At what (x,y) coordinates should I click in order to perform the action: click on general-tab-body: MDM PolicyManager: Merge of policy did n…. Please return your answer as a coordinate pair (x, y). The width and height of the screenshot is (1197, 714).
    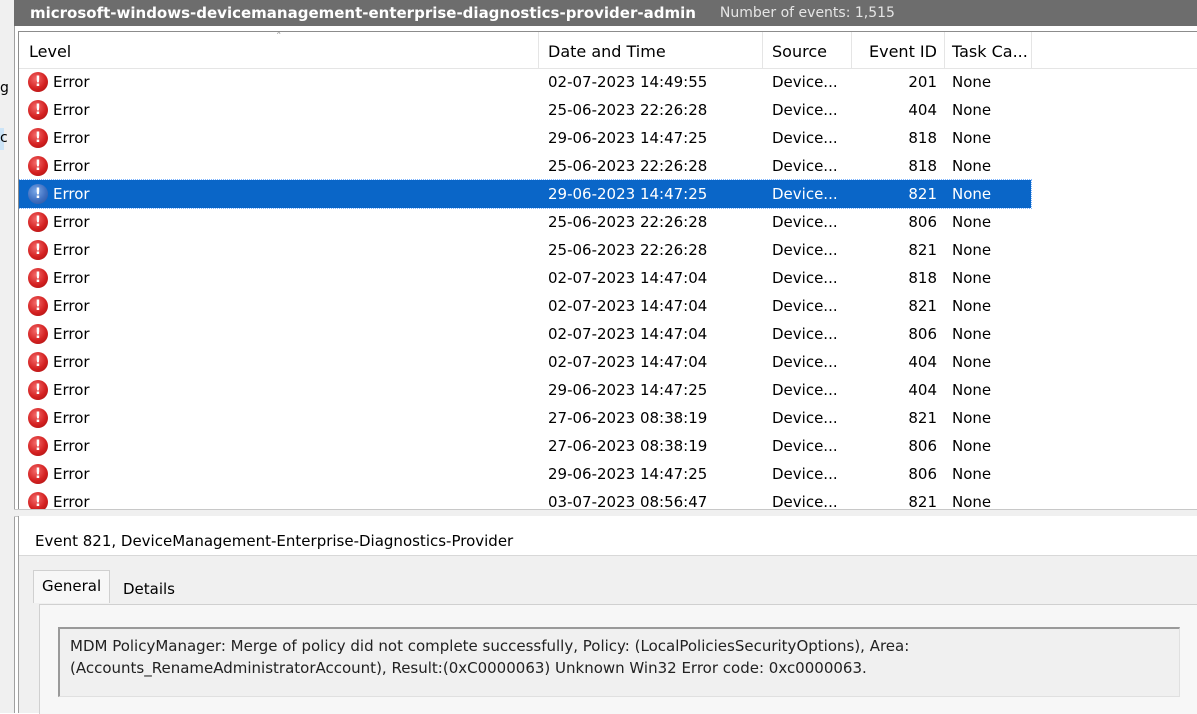
    Looking at the image, I should click on (618, 659).